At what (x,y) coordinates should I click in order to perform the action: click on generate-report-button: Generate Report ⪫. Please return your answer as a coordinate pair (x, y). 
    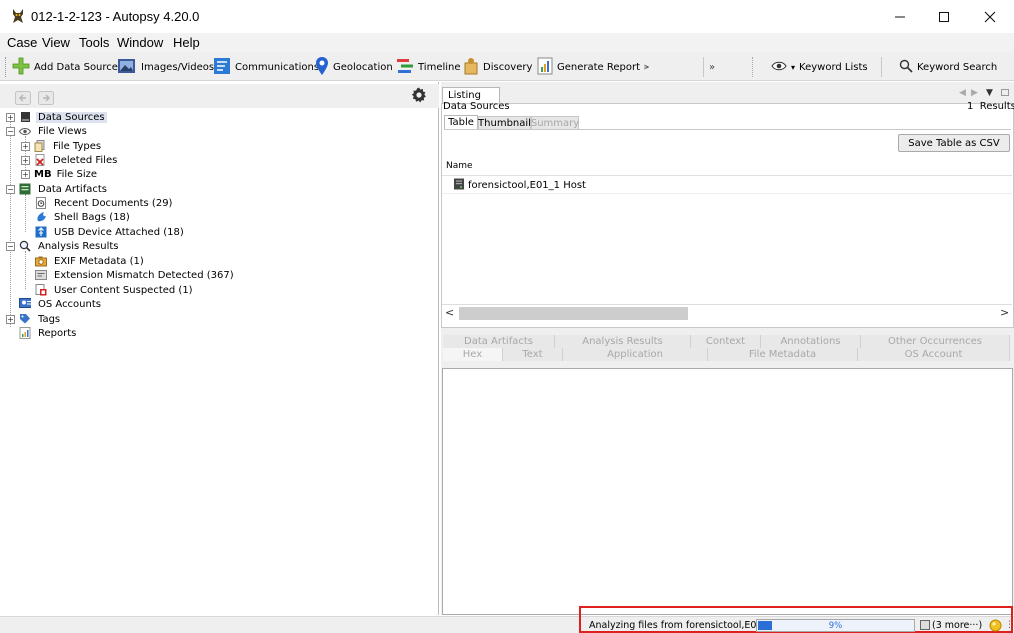
    Looking at the image, I should click on (593, 67).